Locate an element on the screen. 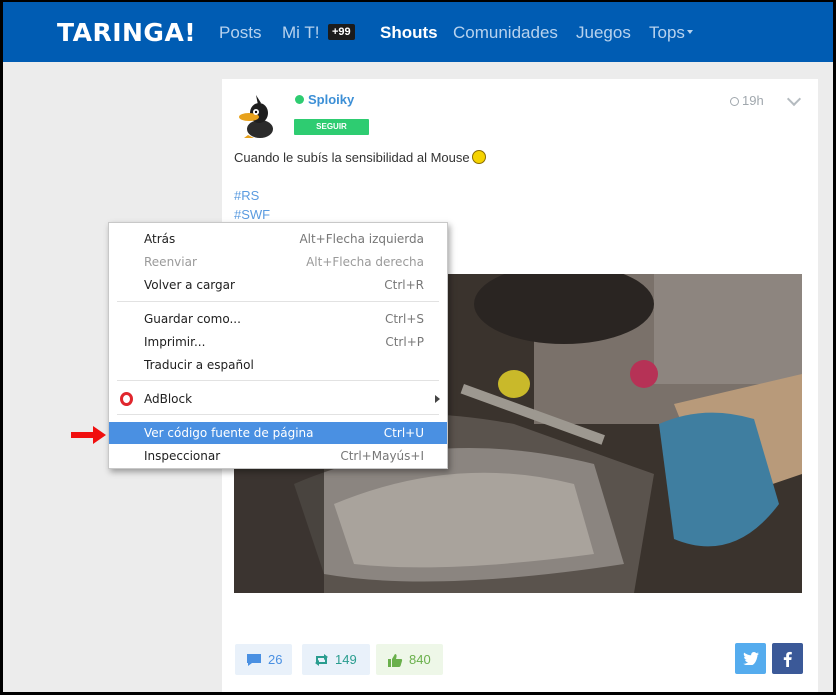 Image resolution: width=836 pixels, height=695 pixels. avatar is located at coordinates (258, 115).